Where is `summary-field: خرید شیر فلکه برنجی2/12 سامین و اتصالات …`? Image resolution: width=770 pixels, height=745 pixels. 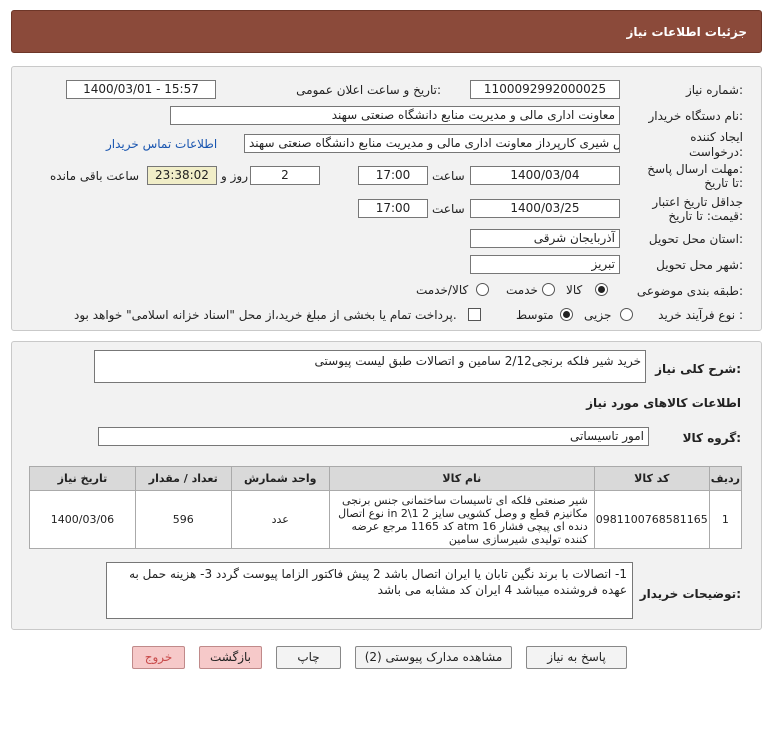
summary-field: خرید شیر فلکه برنجی2/12 سامین و اتصالات … is located at coordinates (370, 366).